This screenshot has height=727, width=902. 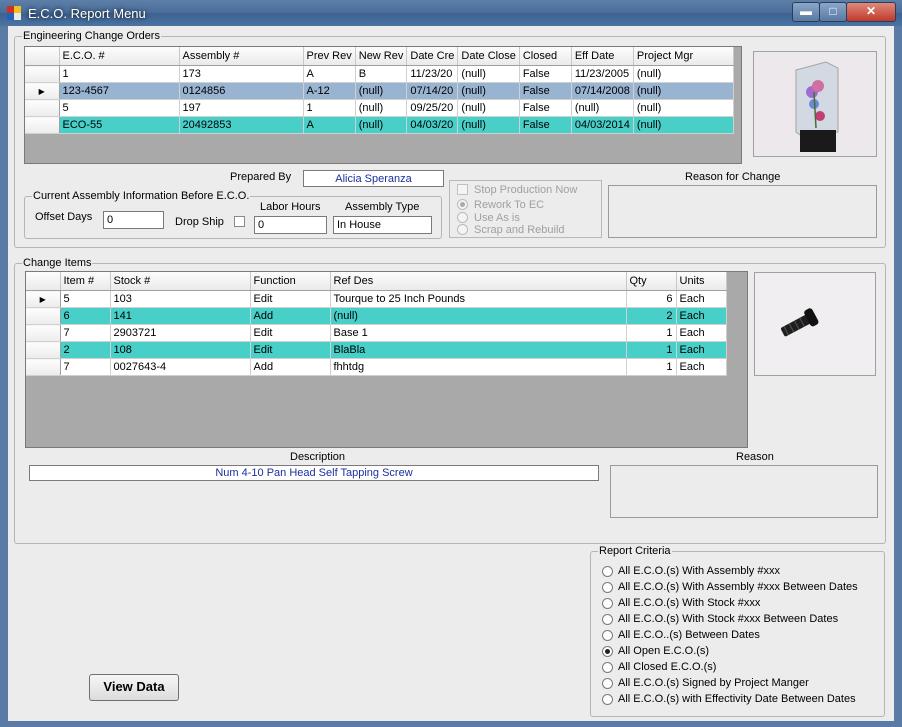 What do you see at coordinates (119, 91) in the screenshot?
I see `eco-table-cell: 123-4567` at bounding box center [119, 91].